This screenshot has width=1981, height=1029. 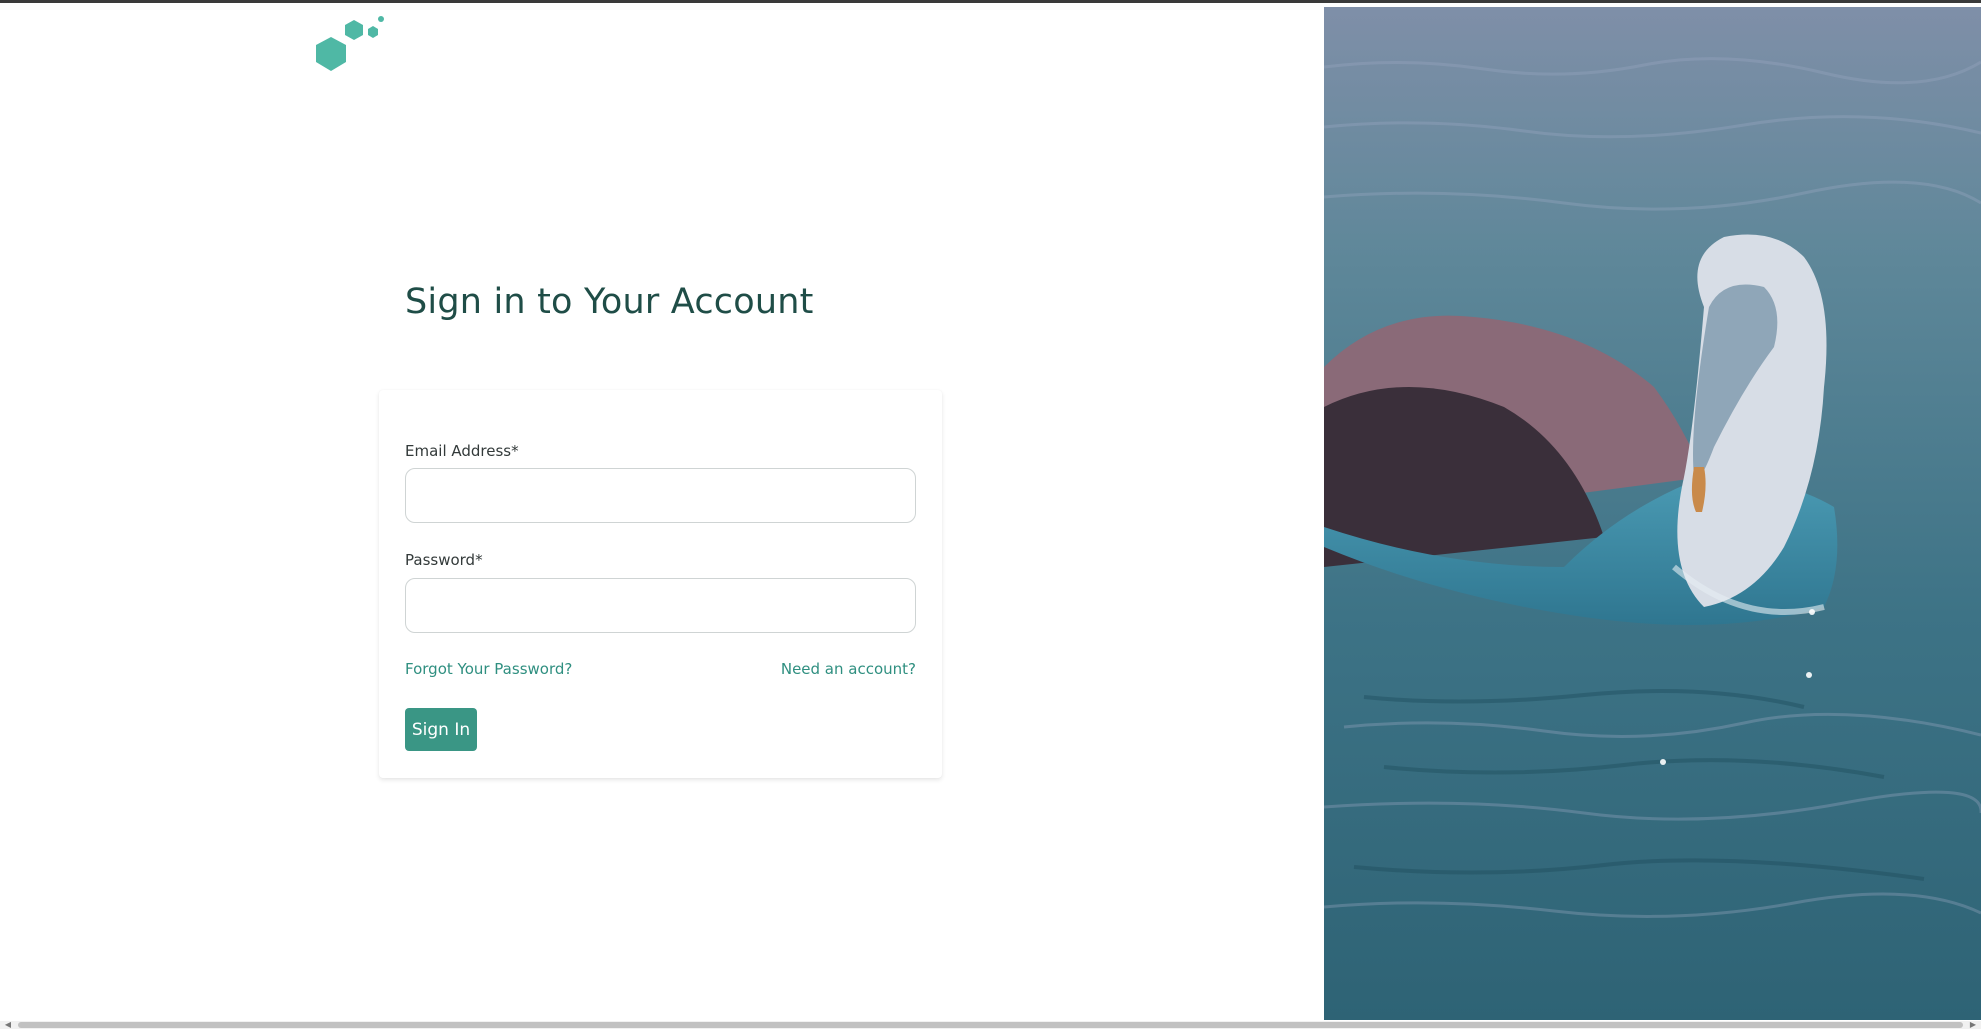 What do you see at coordinates (381, 19) in the screenshot?
I see `logo-dot` at bounding box center [381, 19].